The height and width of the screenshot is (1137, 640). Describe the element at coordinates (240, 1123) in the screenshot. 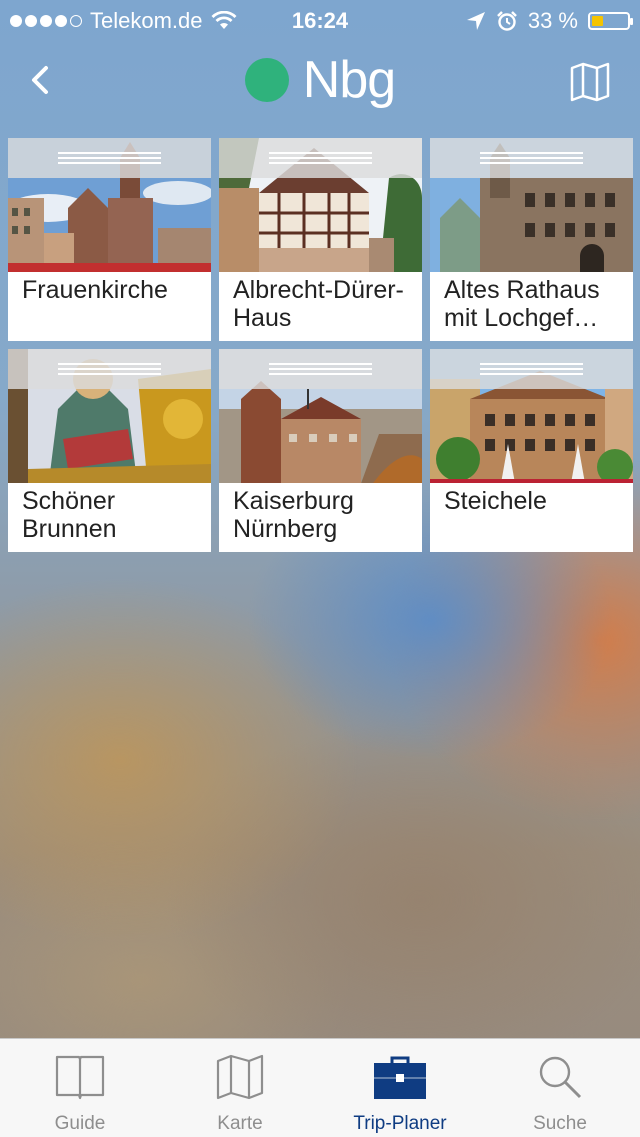

I see `tab-label: Karte` at that location.